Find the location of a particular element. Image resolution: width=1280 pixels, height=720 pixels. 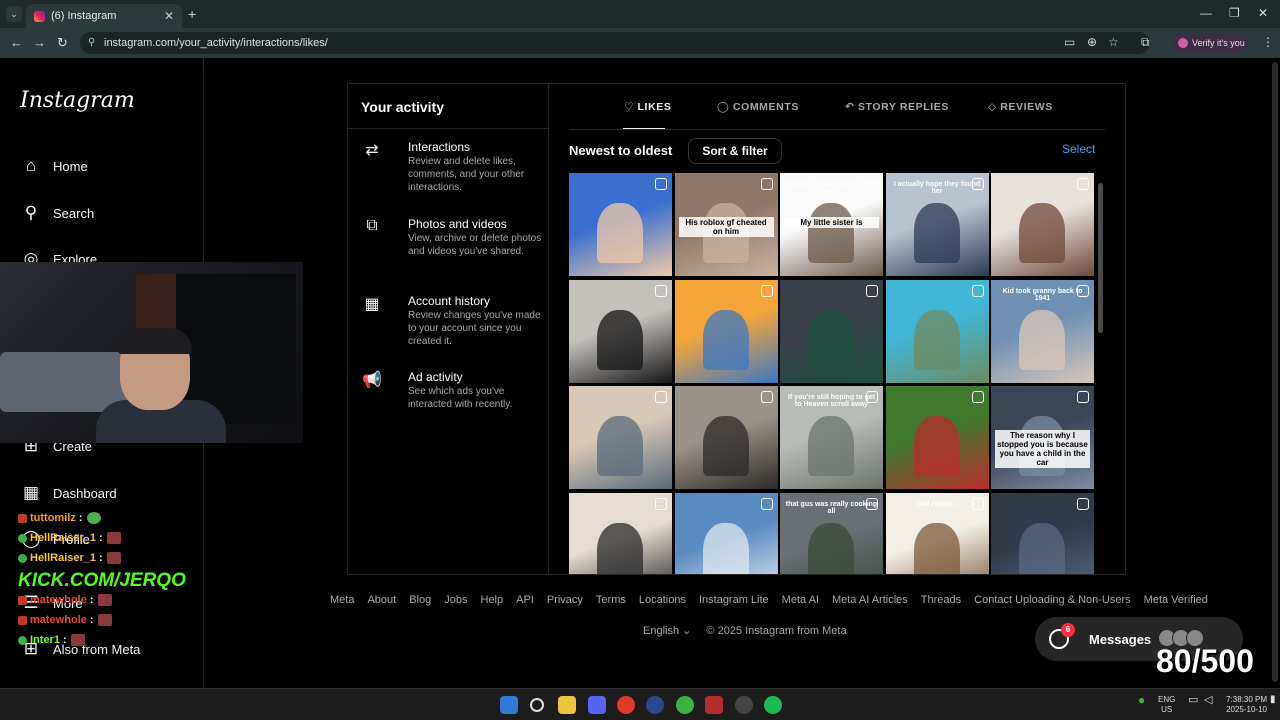

select-button: Select is located at coordinates (1078, 149).